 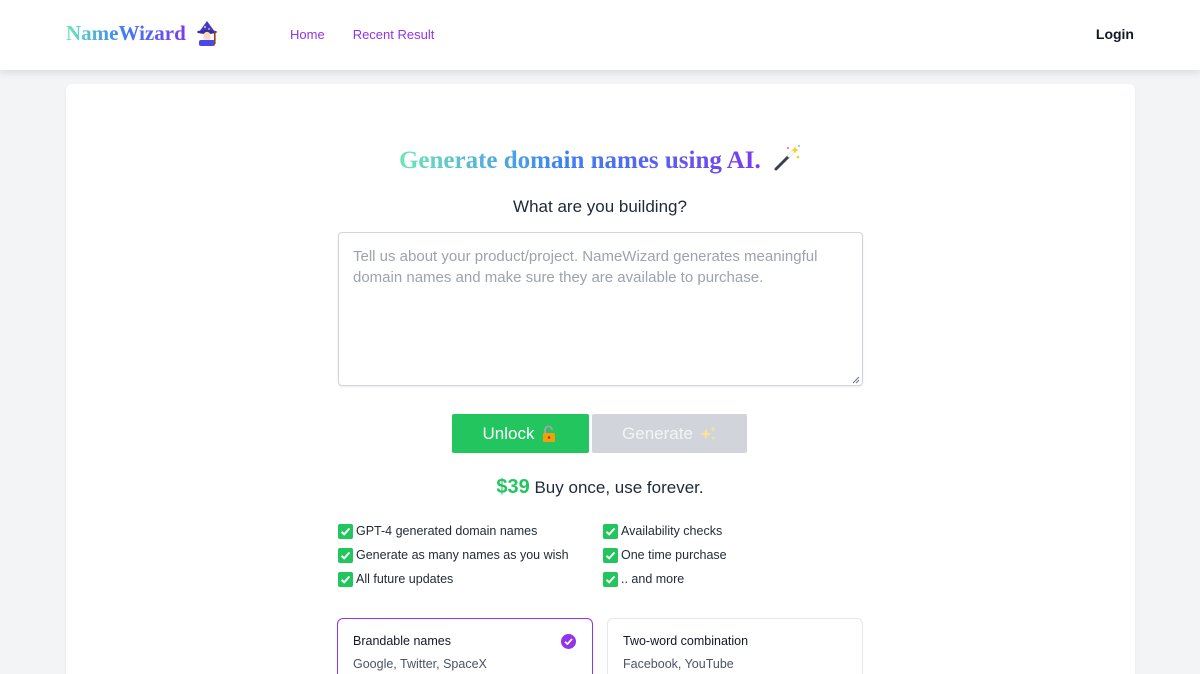 I want to click on resize-handle-icon, so click(x=856, y=380).